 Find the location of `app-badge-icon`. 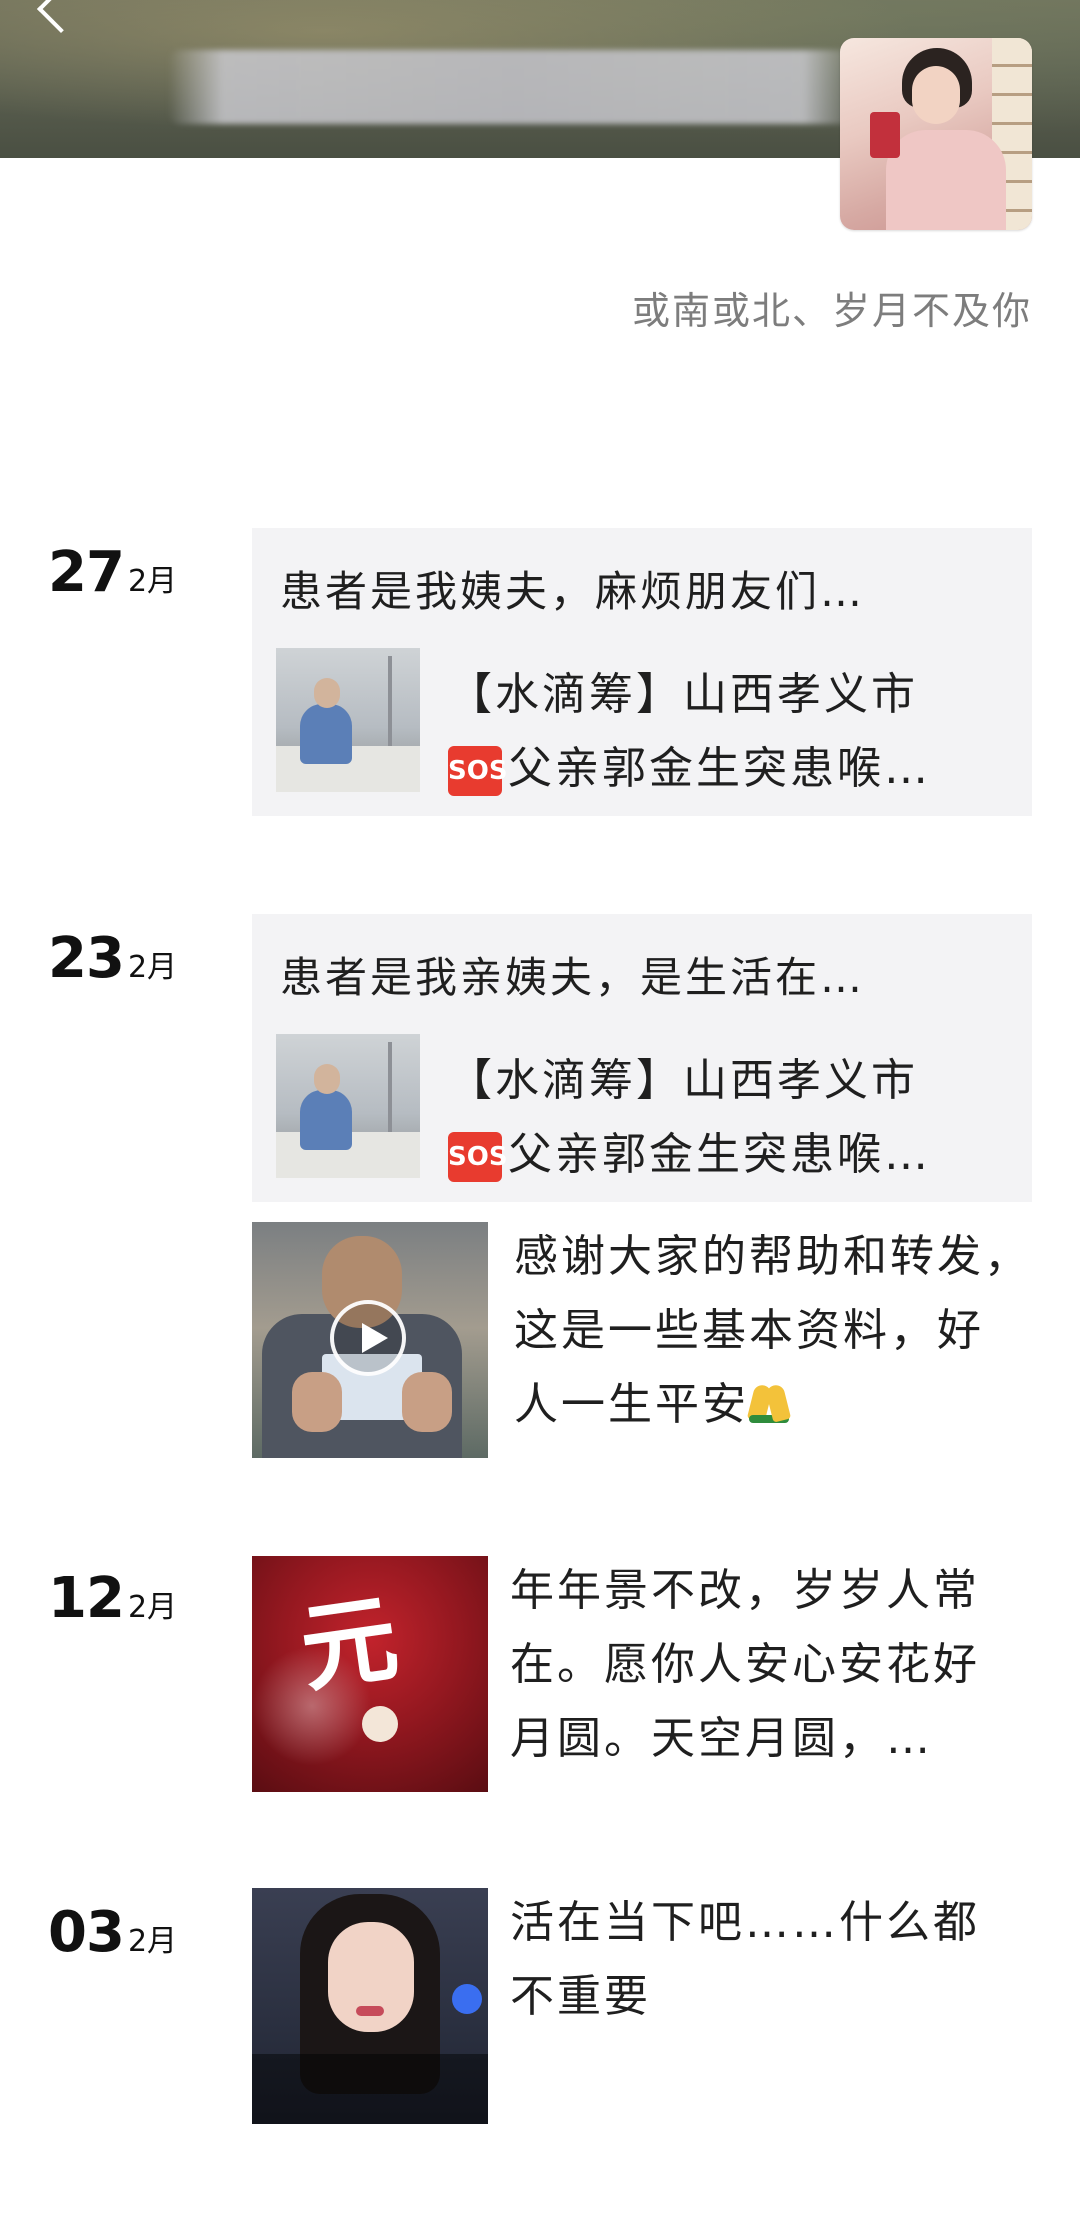

app-badge-icon is located at coordinates (467, 1999).